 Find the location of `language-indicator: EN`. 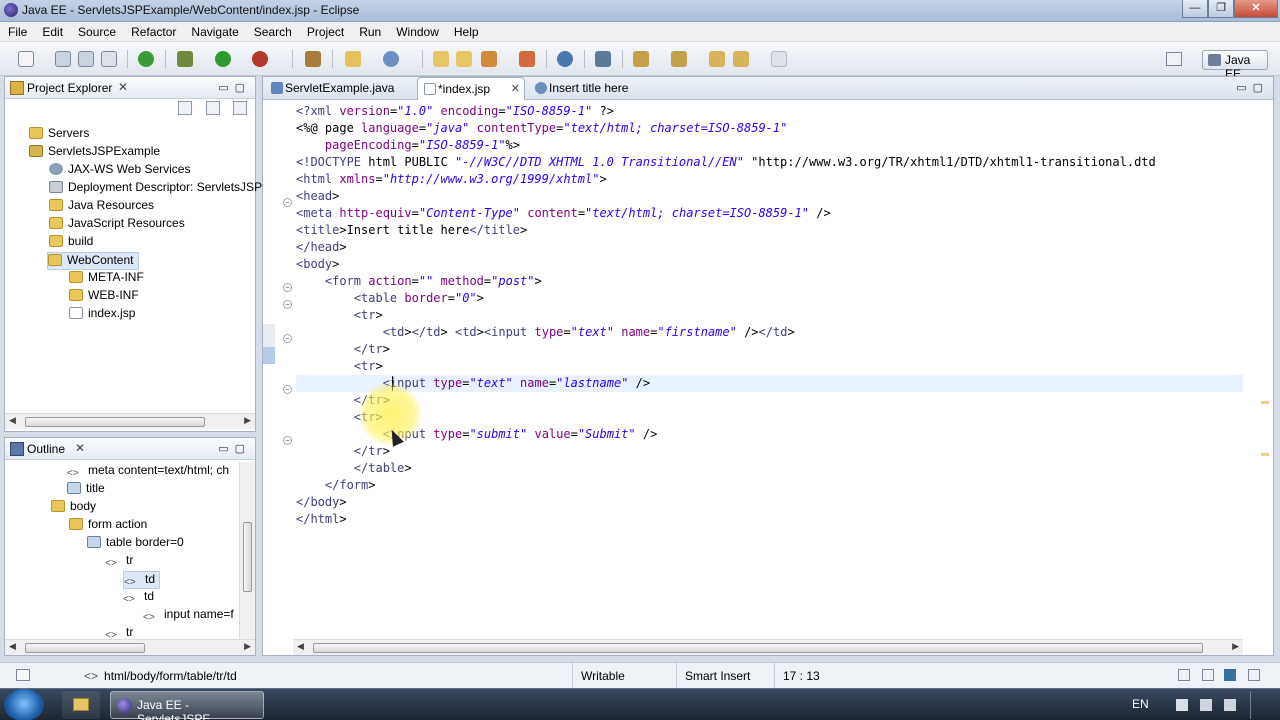

language-indicator: EN is located at coordinates (1140, 704).